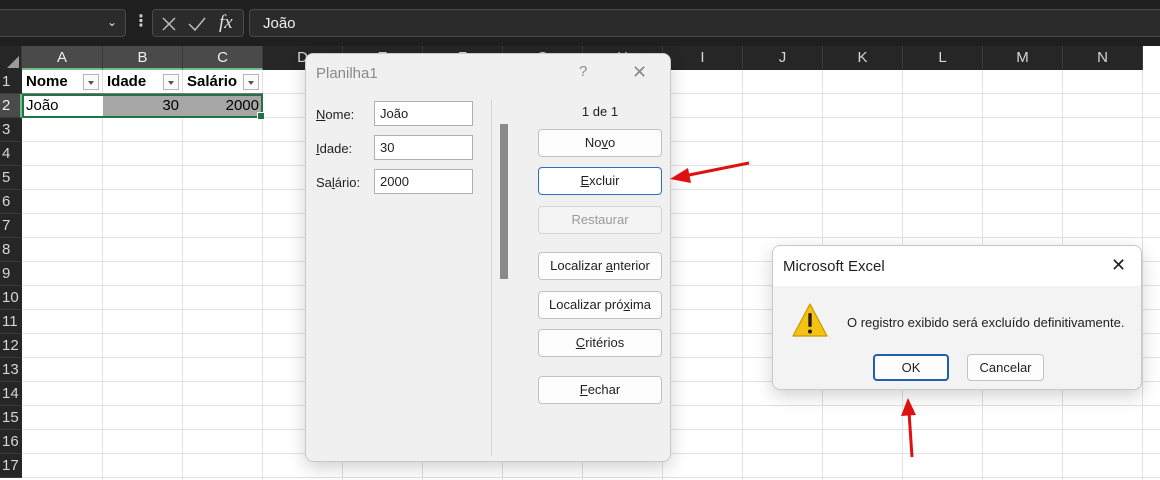 This screenshot has width=1160, height=480. I want to click on localizar-anterior-button: Localizar anterior, so click(600, 266).